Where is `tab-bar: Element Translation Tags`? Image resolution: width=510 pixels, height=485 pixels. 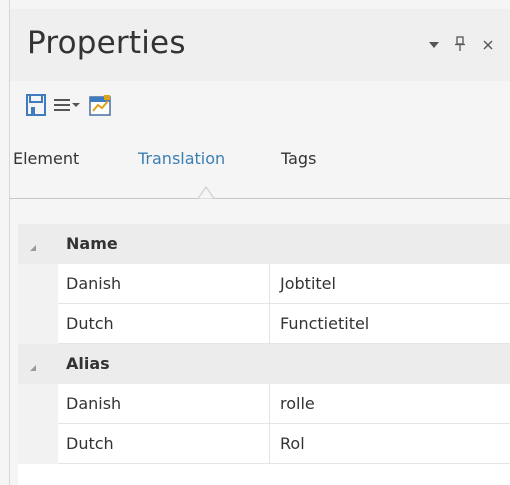 tab-bar: Element Translation Tags is located at coordinates (260, 164).